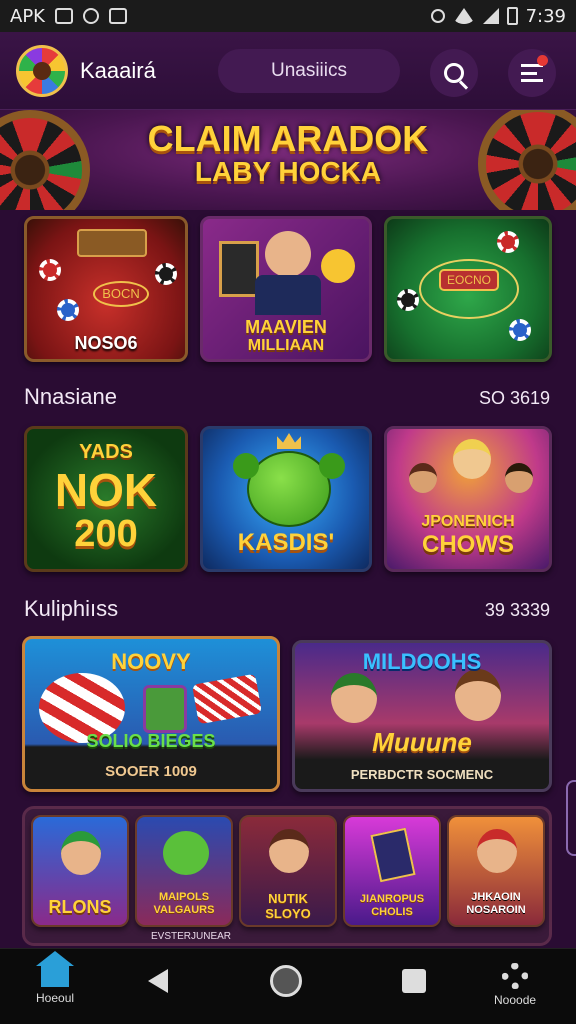  I want to click on tile-label-line2: NOK, so click(106, 490).